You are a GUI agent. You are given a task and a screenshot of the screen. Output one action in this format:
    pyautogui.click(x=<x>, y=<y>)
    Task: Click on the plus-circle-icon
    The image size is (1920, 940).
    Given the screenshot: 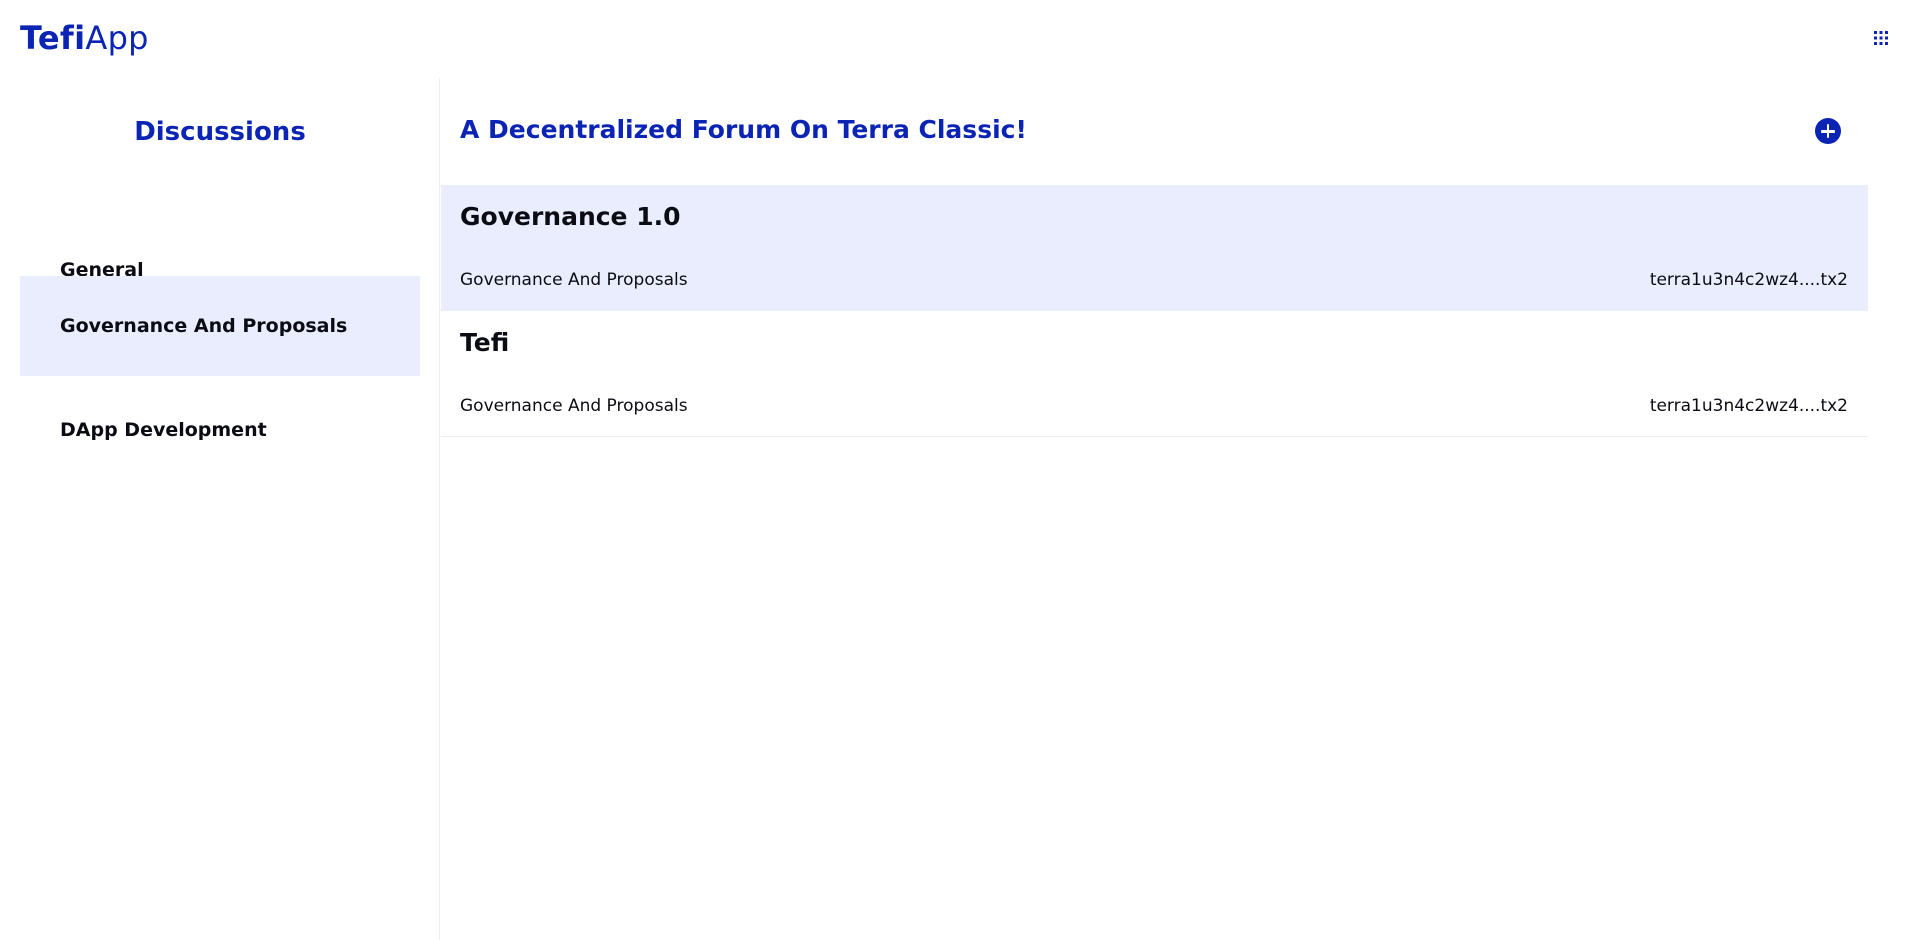 What is the action you would take?
    pyautogui.click(x=1828, y=131)
    